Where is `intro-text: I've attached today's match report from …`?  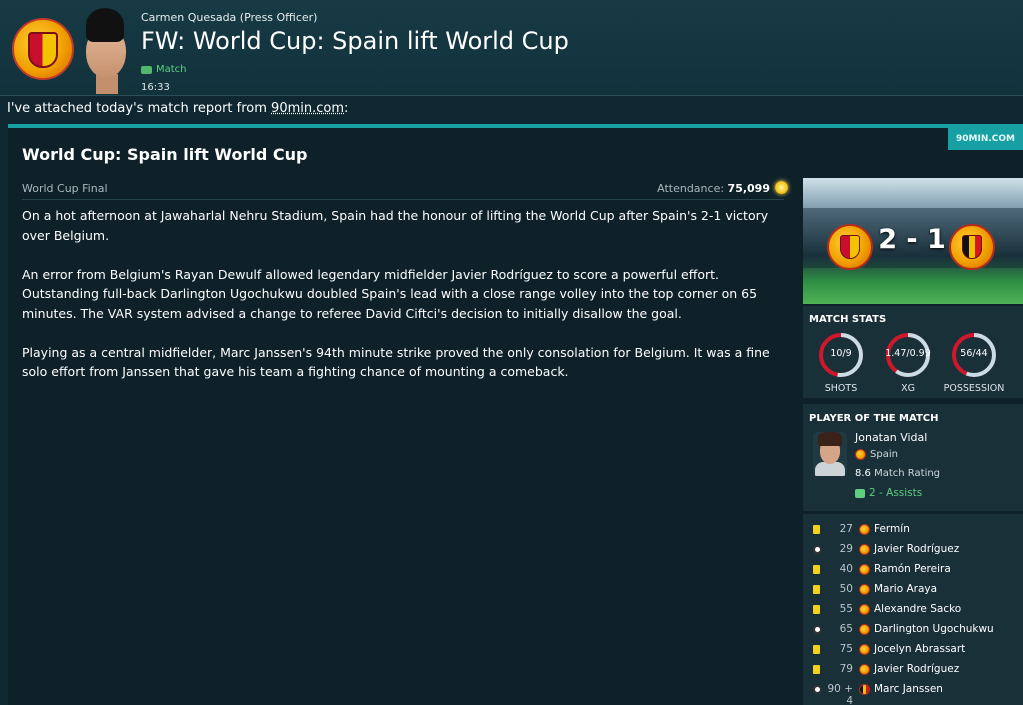
intro-text: I've attached today's match report from … is located at coordinates (177, 108).